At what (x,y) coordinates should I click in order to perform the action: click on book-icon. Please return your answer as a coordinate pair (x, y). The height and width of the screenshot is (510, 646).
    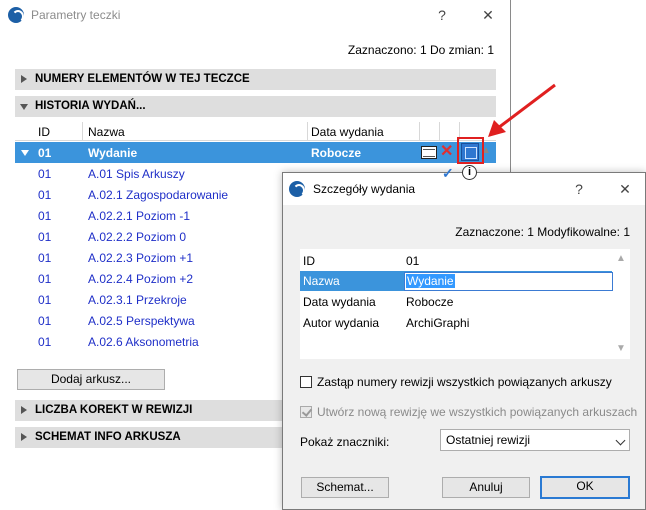
    Looking at the image, I should click on (429, 152).